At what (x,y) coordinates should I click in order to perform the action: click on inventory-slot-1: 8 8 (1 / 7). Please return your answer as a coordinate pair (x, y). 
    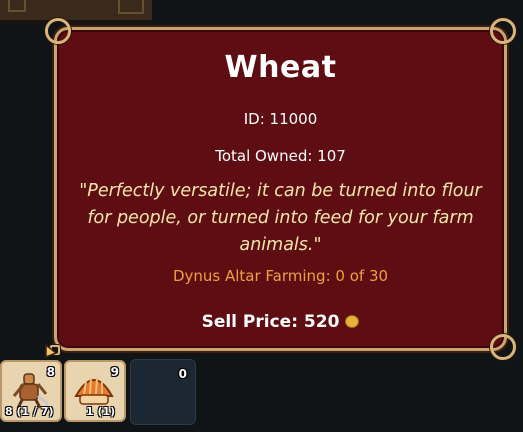
    Looking at the image, I should click on (31, 391).